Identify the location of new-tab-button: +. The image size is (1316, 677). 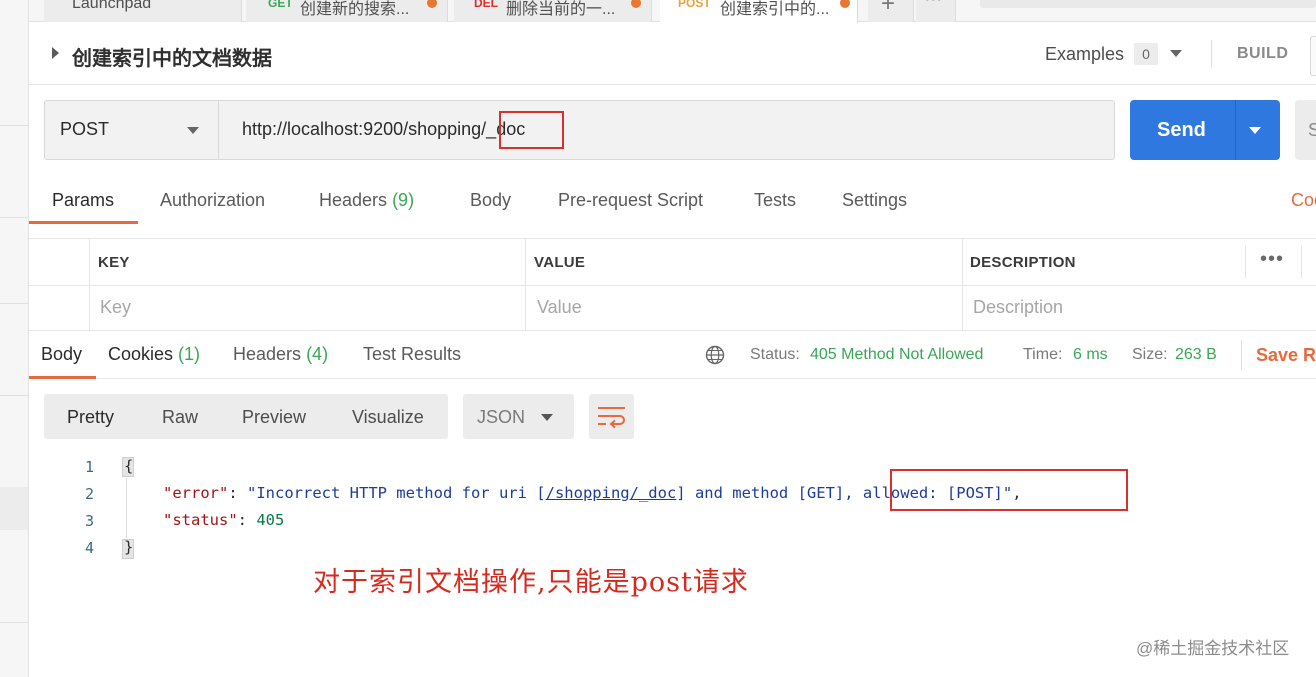
(891, 11).